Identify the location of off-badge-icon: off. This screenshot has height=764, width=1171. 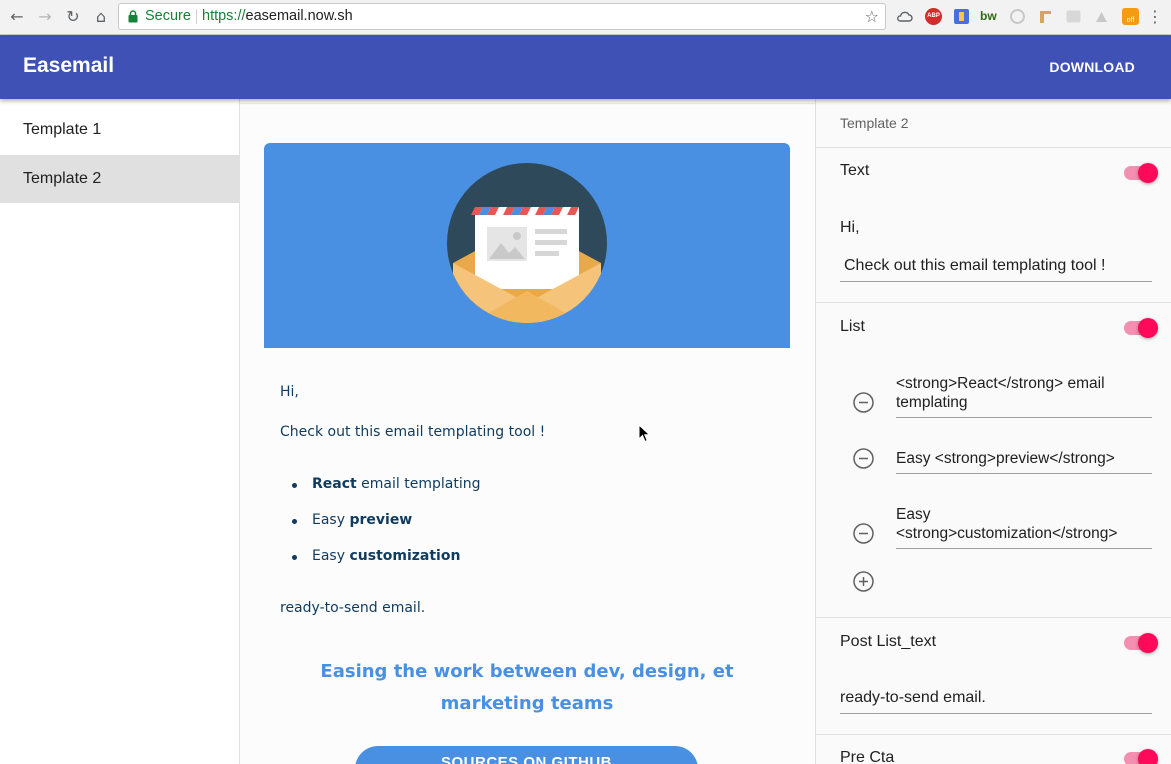
(1130, 16).